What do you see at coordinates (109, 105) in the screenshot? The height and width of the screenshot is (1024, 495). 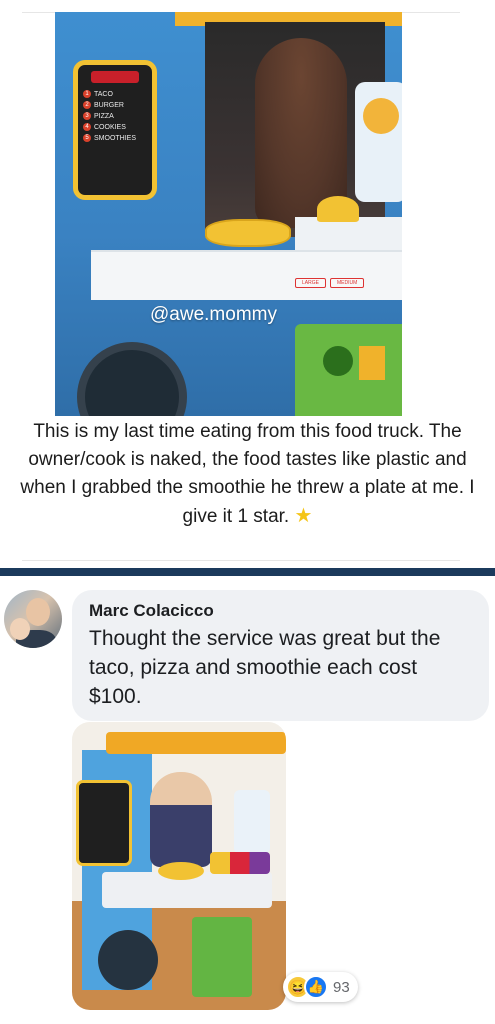 I see `menu-item-label: BURGER` at bounding box center [109, 105].